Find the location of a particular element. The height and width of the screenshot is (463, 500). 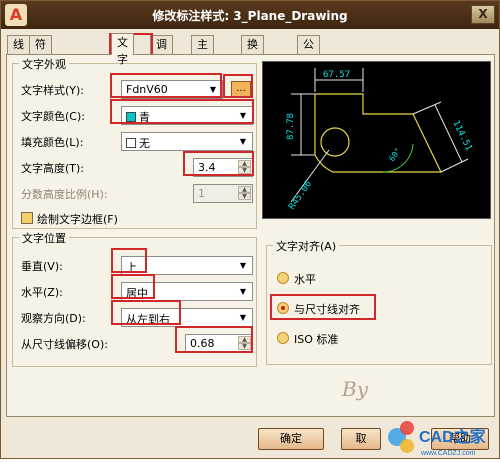

window-title: 修改标注样式: 3_Plane_Drawing is located at coordinates (250, 16).